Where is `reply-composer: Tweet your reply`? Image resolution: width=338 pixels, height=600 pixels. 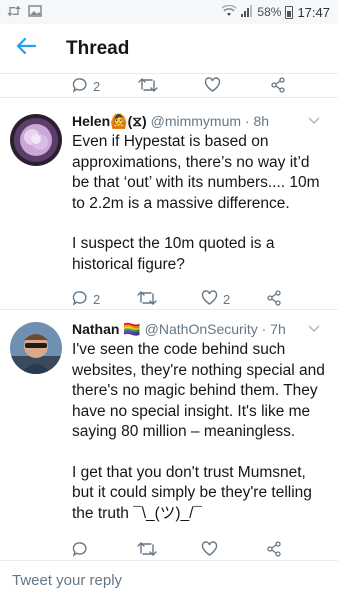
reply-composer: Tweet your reply is located at coordinates (169, 580).